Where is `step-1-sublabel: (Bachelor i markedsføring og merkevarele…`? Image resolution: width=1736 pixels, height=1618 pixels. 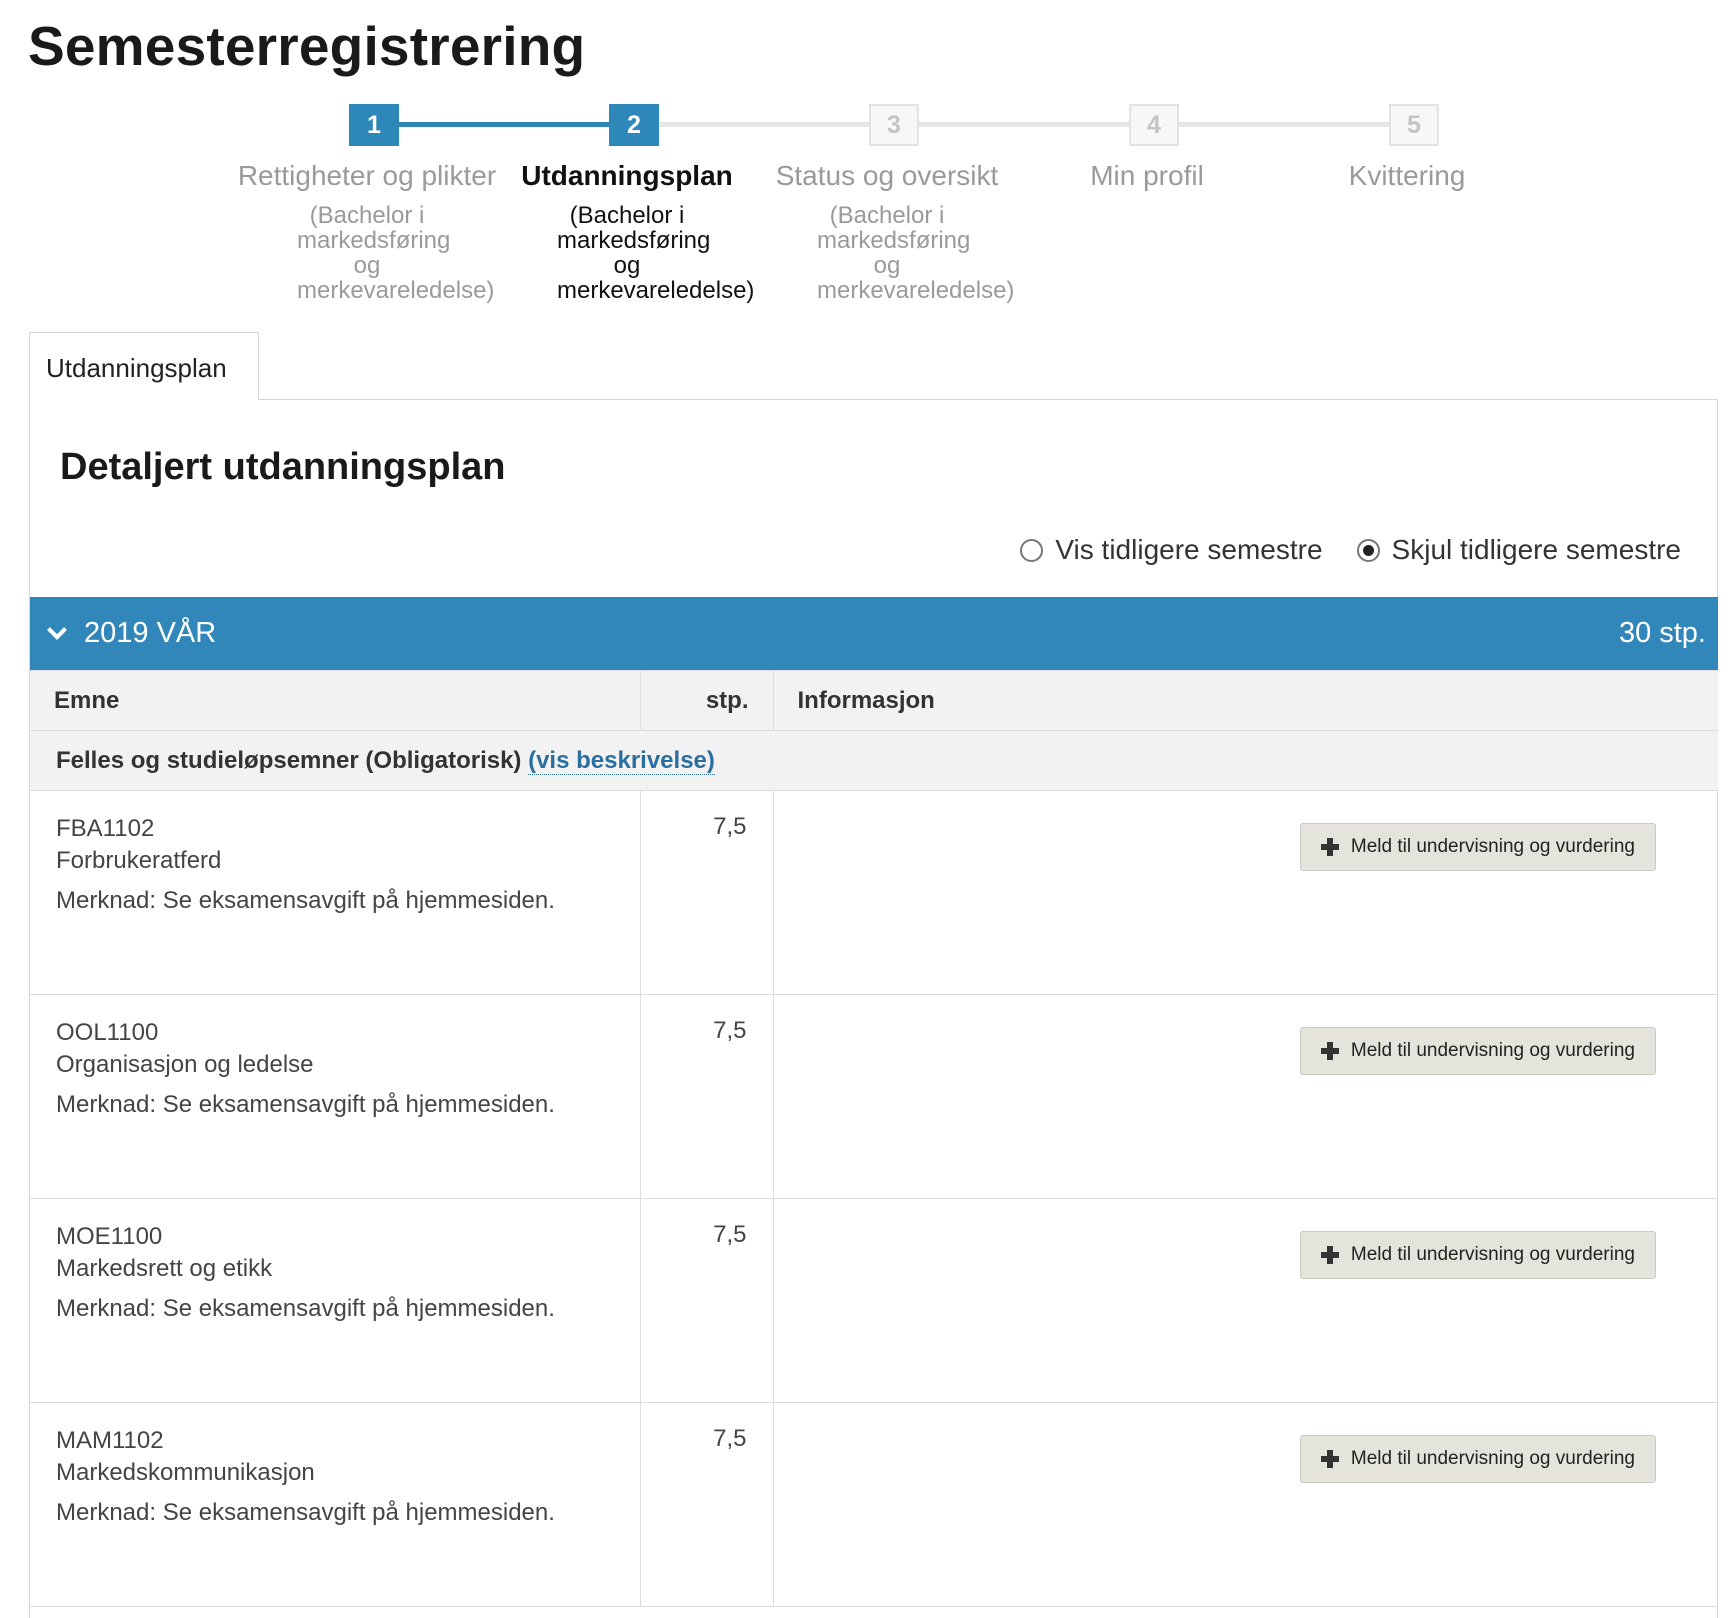
step-1-sublabel: (Bachelor i markedsføring og merkevarele… is located at coordinates (396, 253).